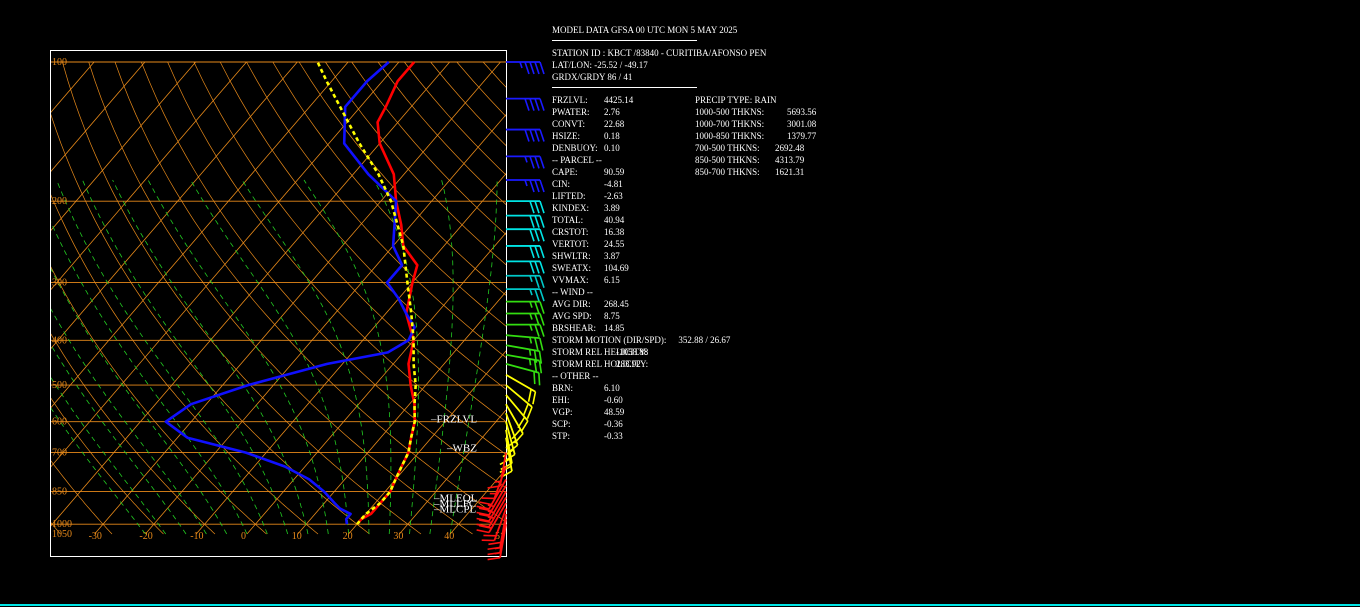 This screenshot has width=1360, height=607. What do you see at coordinates (59, 453) in the screenshot?
I see `pressure-tick-label: 700` at bounding box center [59, 453].